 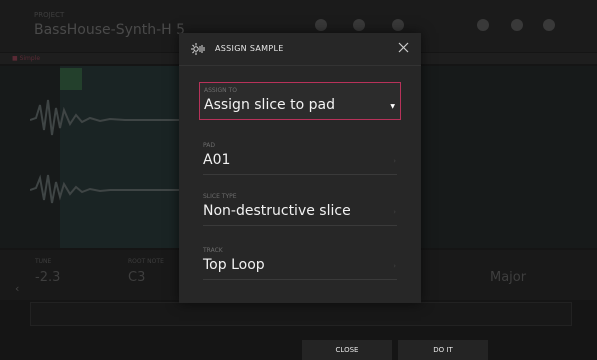 I want to click on close-button: CLOSE, so click(x=347, y=350).